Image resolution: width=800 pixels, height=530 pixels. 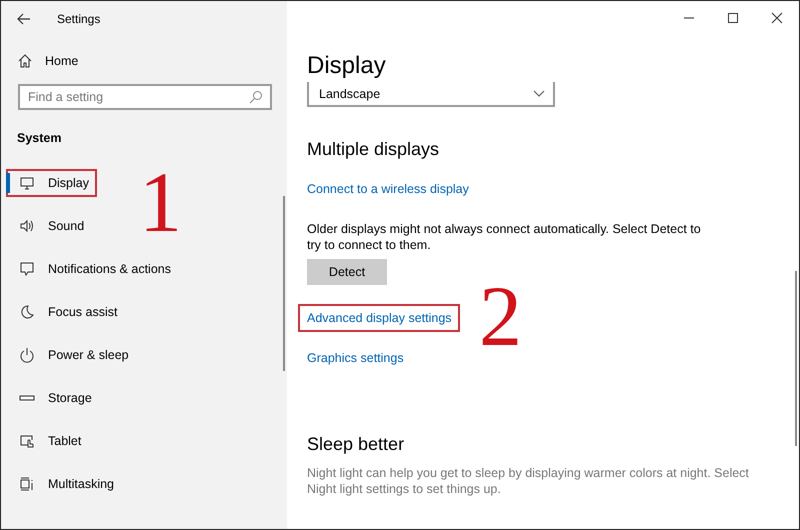 What do you see at coordinates (500, 316) in the screenshot?
I see `step-number: 2` at bounding box center [500, 316].